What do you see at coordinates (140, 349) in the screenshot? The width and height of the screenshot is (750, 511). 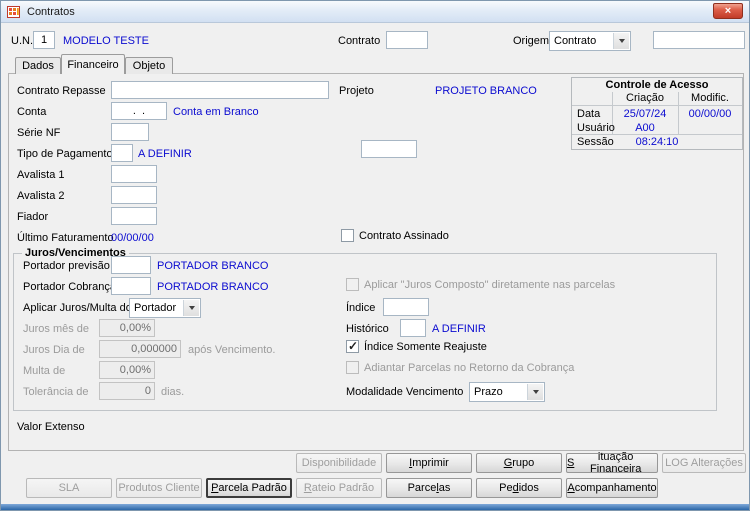 I see `juros-dia-input` at bounding box center [140, 349].